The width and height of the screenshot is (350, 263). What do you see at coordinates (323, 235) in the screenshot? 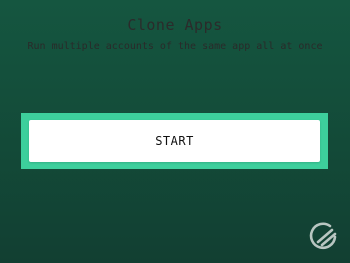
I see `gadgets-logo-icon` at bounding box center [323, 235].